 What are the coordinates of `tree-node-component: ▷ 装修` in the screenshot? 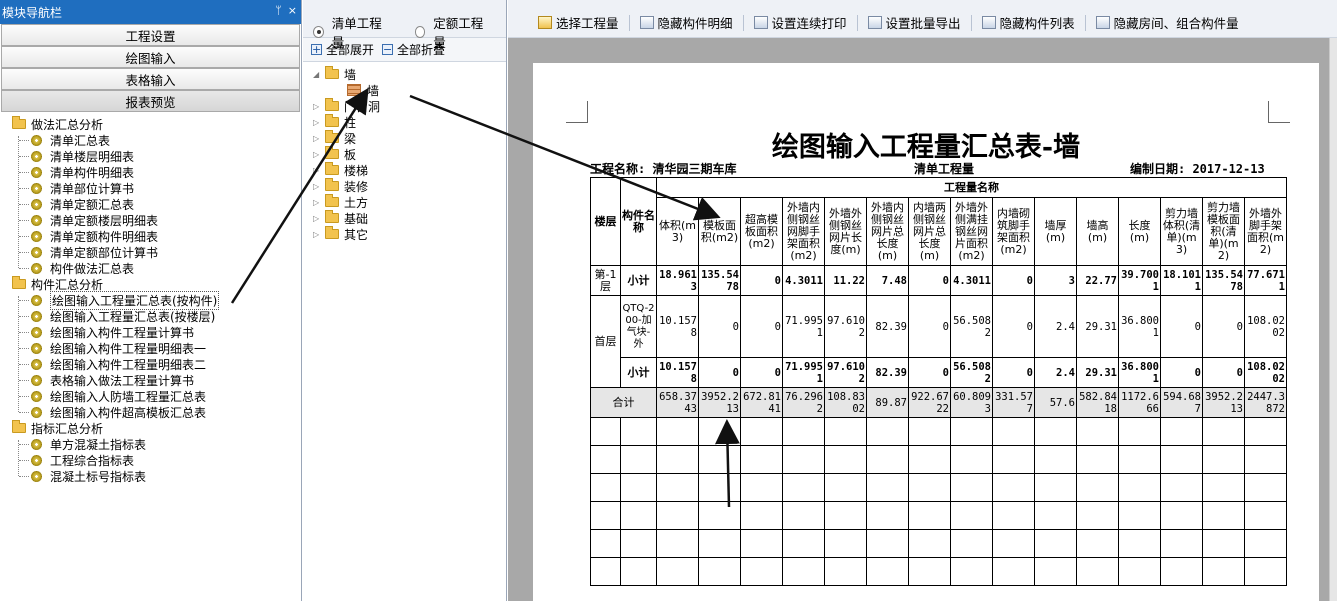 It's located at (404, 186).